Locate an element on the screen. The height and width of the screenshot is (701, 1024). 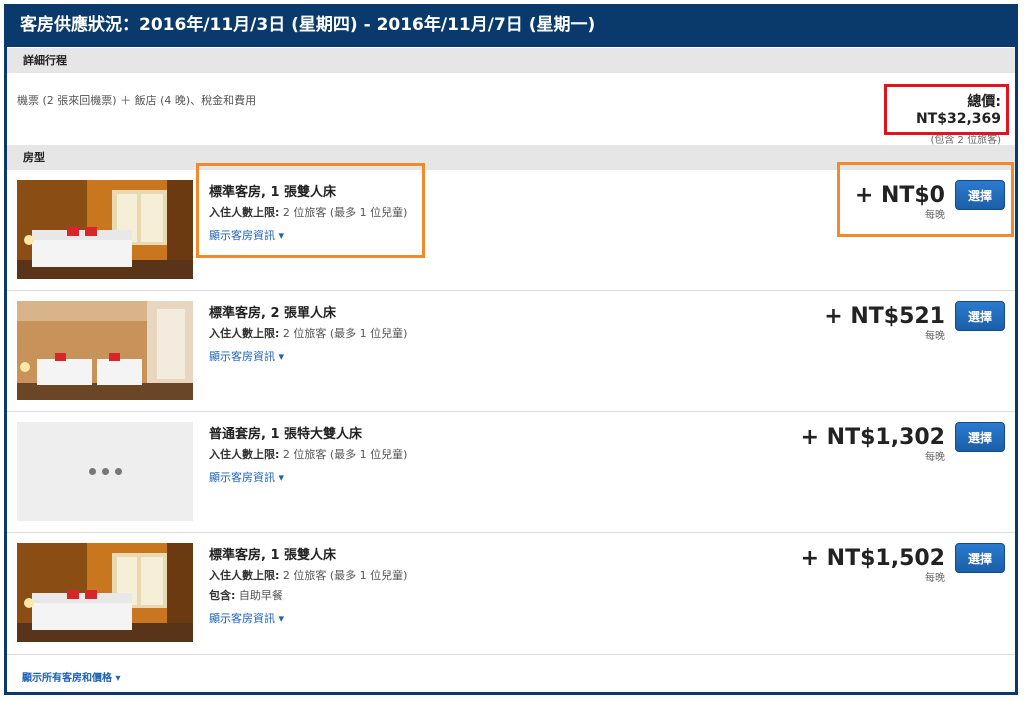
total-price-note: (包含 2 位旅客) is located at coordinates (965, 140).